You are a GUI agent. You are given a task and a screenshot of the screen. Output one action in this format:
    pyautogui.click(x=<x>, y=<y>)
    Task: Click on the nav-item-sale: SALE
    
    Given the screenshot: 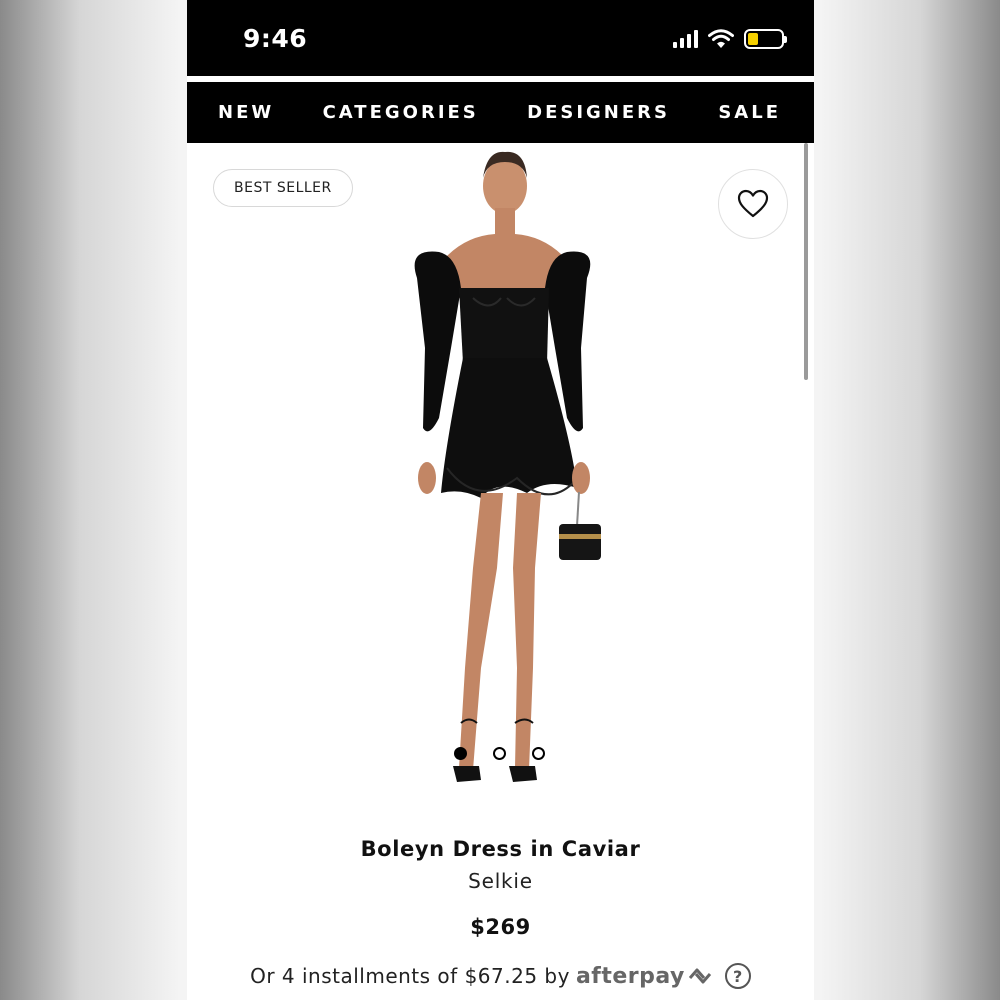 What is the action you would take?
    pyautogui.click(x=749, y=112)
    